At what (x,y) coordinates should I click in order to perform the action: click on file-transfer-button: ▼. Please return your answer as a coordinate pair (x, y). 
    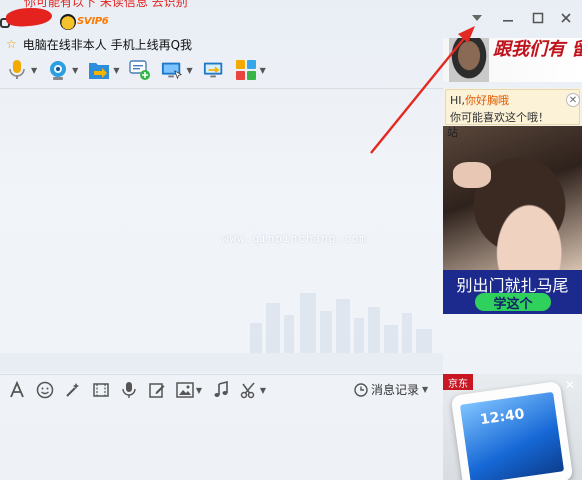
    Looking at the image, I should click on (103, 70).